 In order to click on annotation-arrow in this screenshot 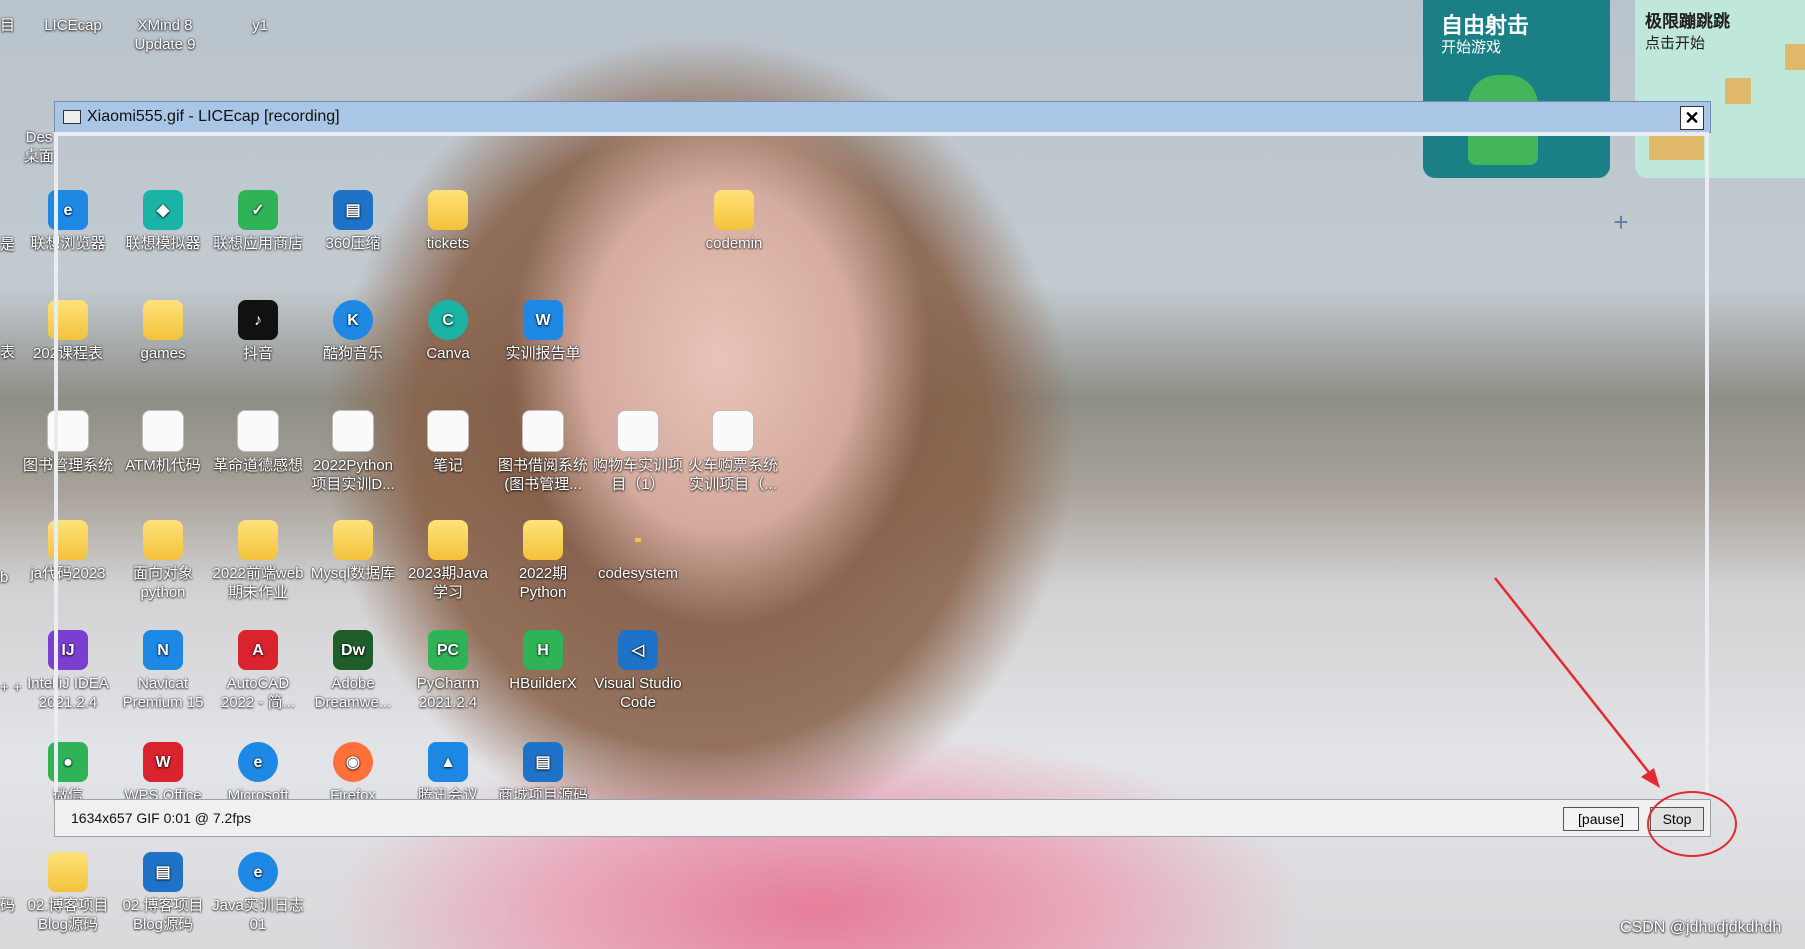, I will do `click(1577, 682)`.